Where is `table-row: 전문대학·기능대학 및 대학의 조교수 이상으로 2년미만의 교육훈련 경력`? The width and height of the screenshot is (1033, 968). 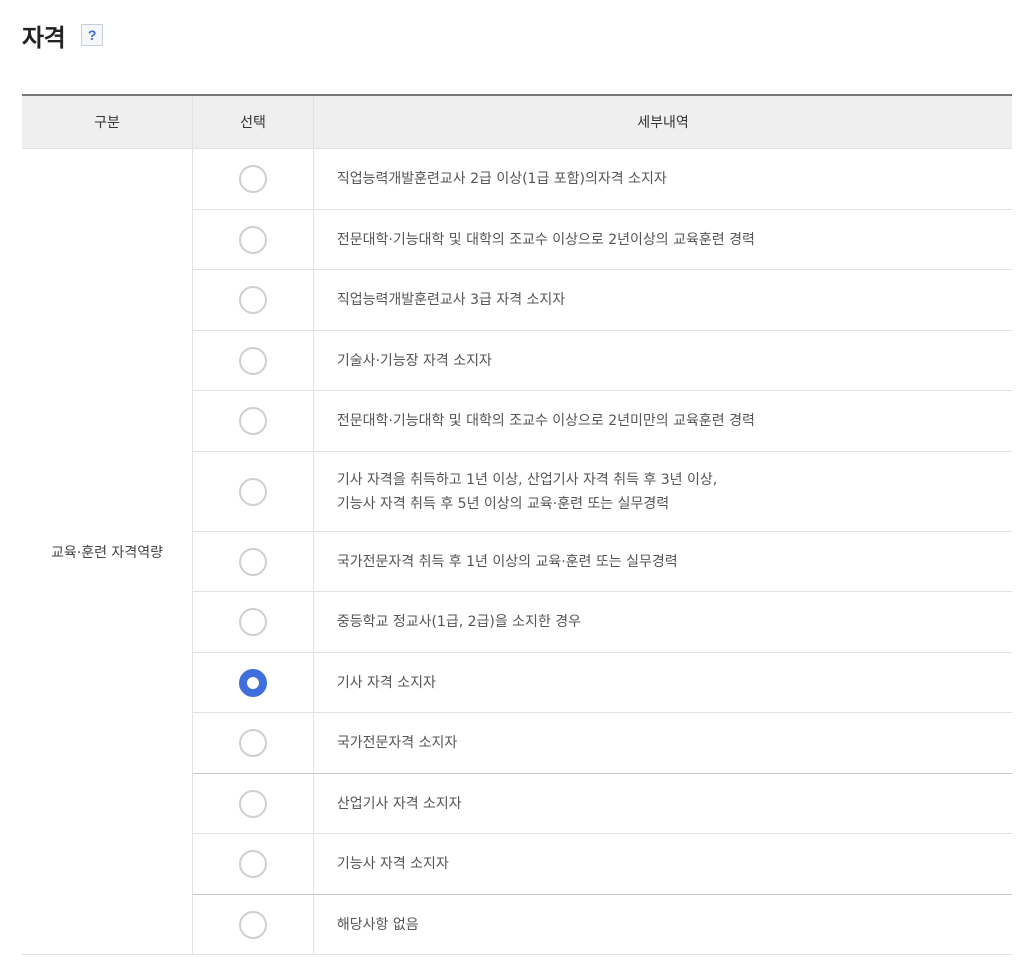 table-row: 전문대학·기능대학 및 대학의 조교수 이상으로 2년미만의 교육훈련 경력 is located at coordinates (602, 421).